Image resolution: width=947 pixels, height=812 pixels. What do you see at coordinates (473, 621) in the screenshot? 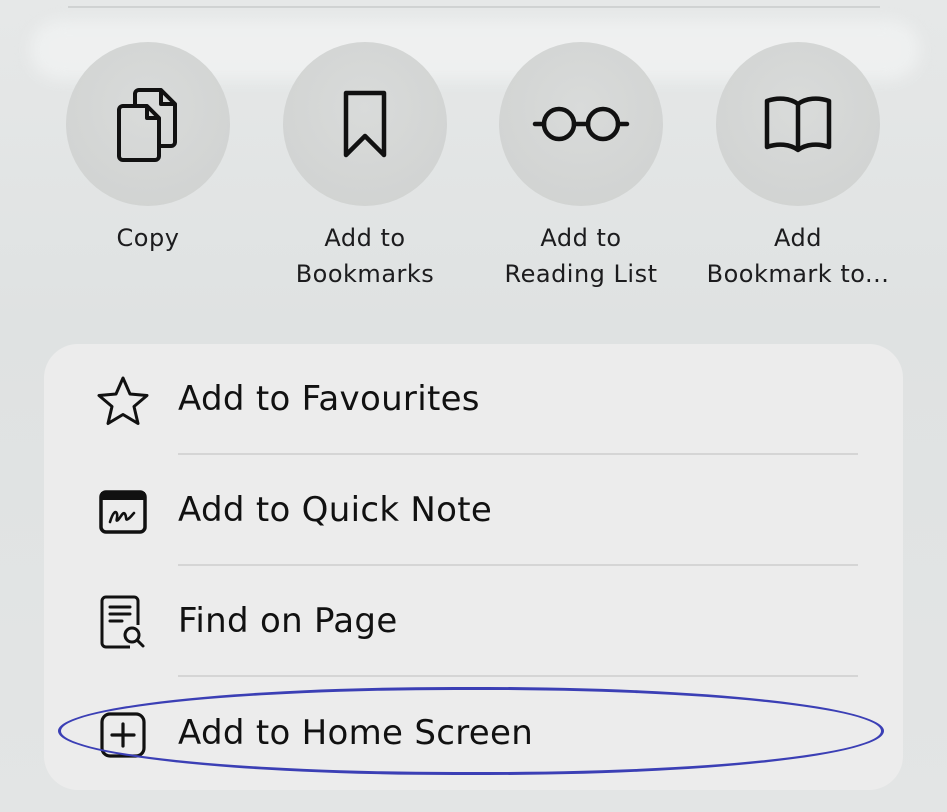
I see `menu-item-find-on-page: Find on Page` at bounding box center [473, 621].